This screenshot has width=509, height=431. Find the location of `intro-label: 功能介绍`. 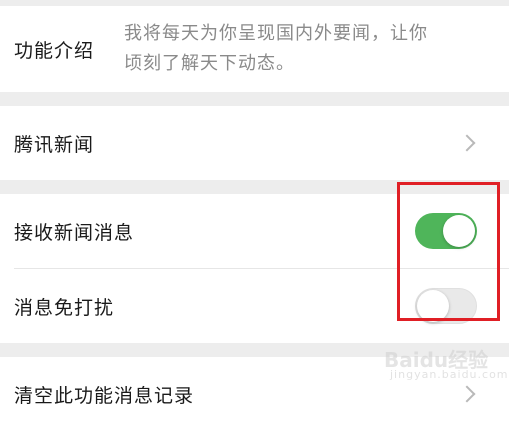

intro-label: 功能介绍 is located at coordinates (54, 50).